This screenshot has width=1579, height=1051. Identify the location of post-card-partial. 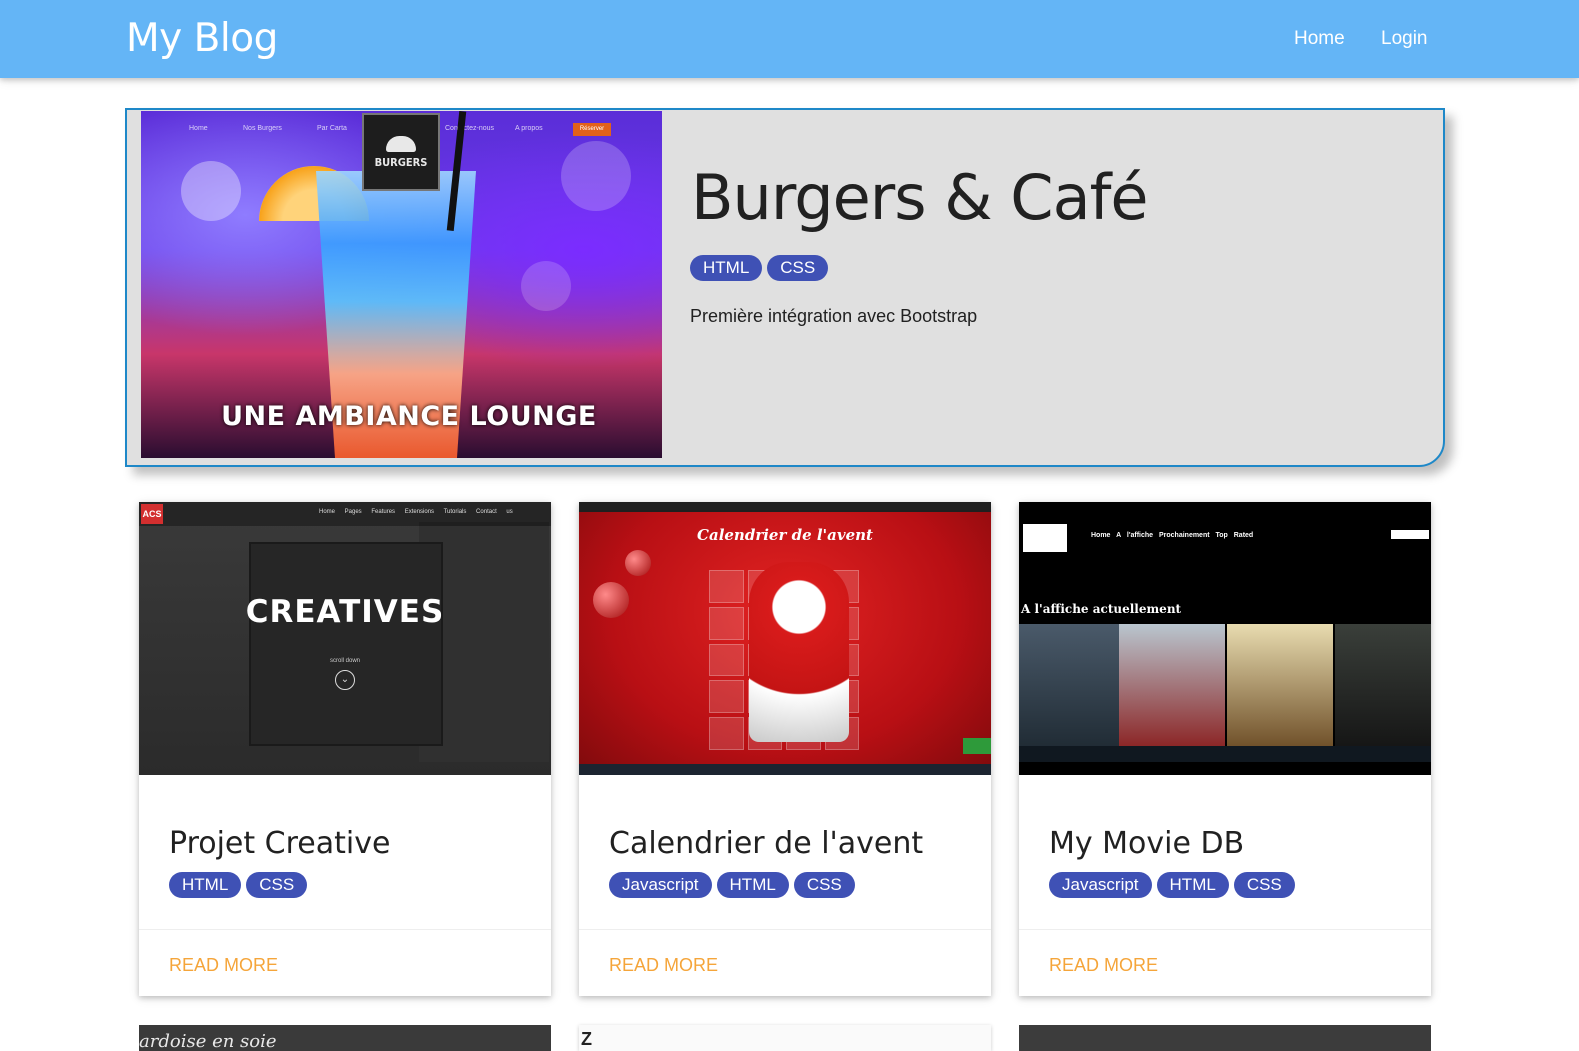
(1225, 1038).